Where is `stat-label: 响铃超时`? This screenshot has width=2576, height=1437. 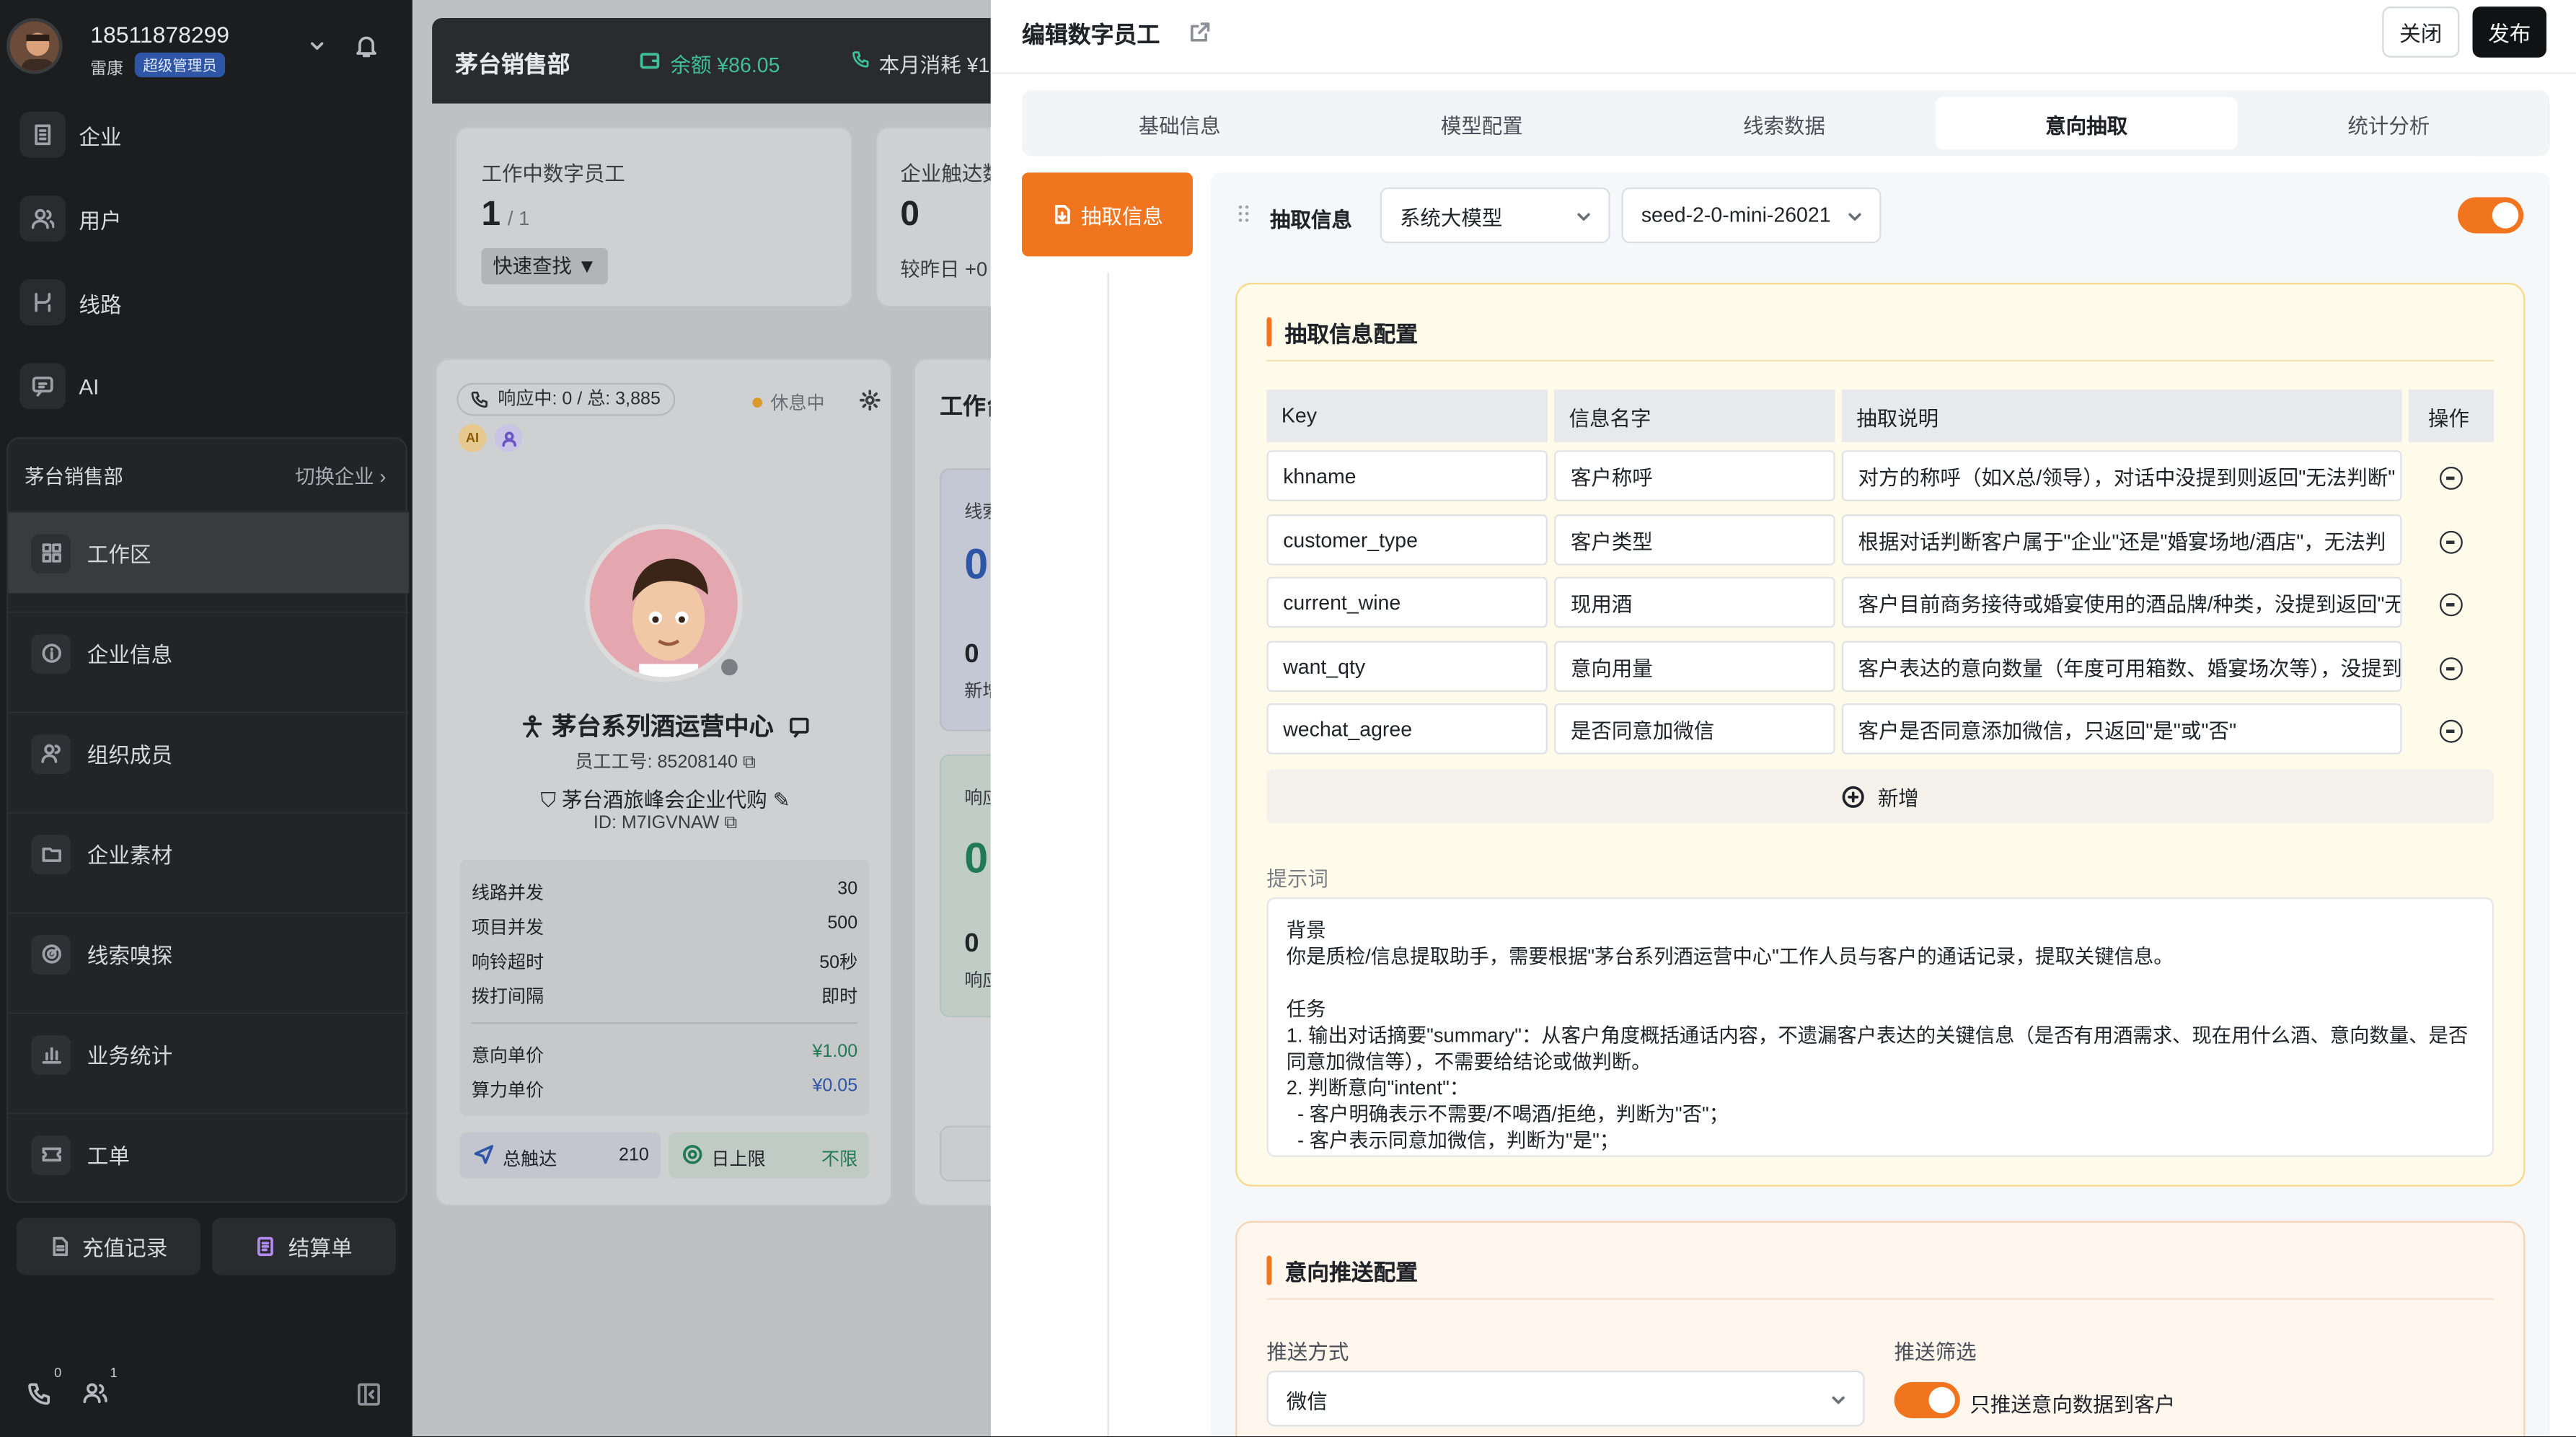 stat-label: 响铃超时 is located at coordinates (507, 963).